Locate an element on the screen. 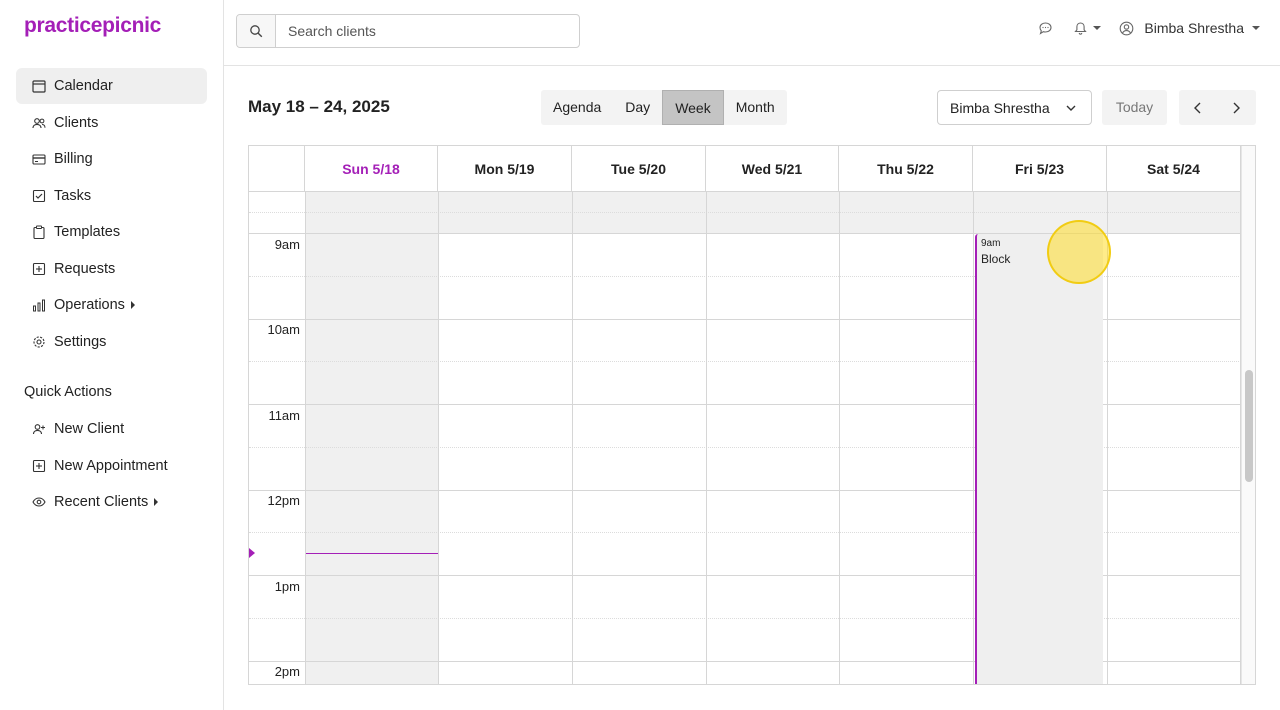 The width and height of the screenshot is (1280, 710). clipboard-icon is located at coordinates (39, 232).